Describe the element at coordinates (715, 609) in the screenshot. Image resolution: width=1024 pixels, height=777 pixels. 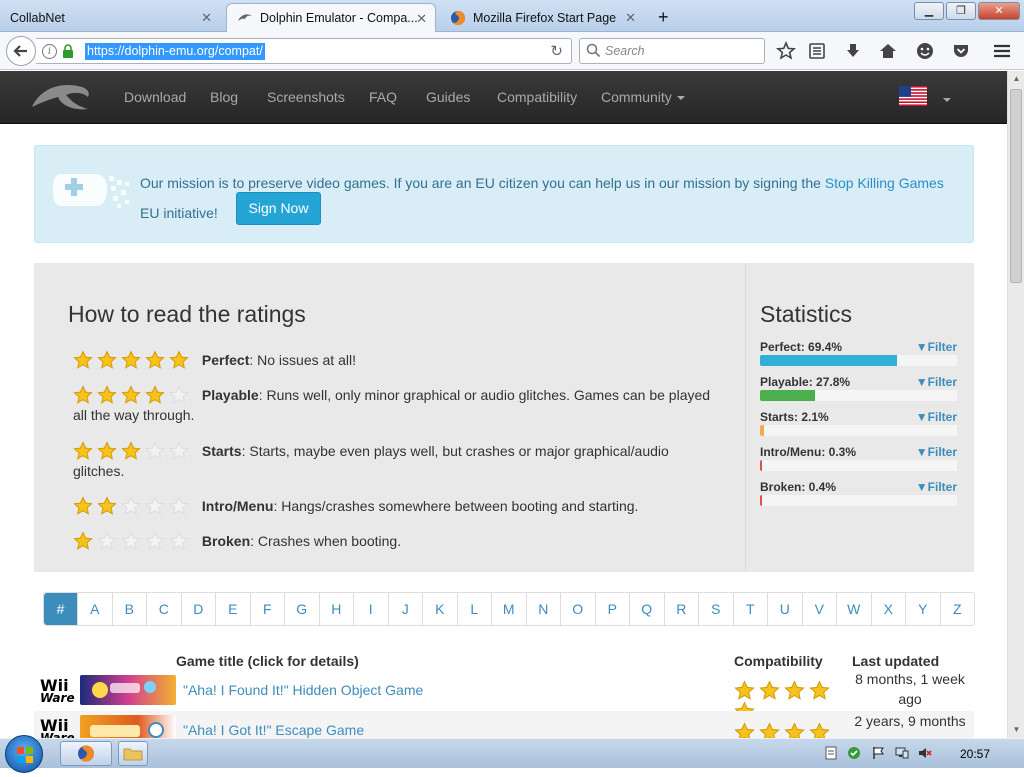
I see `letter-s: S` at that location.